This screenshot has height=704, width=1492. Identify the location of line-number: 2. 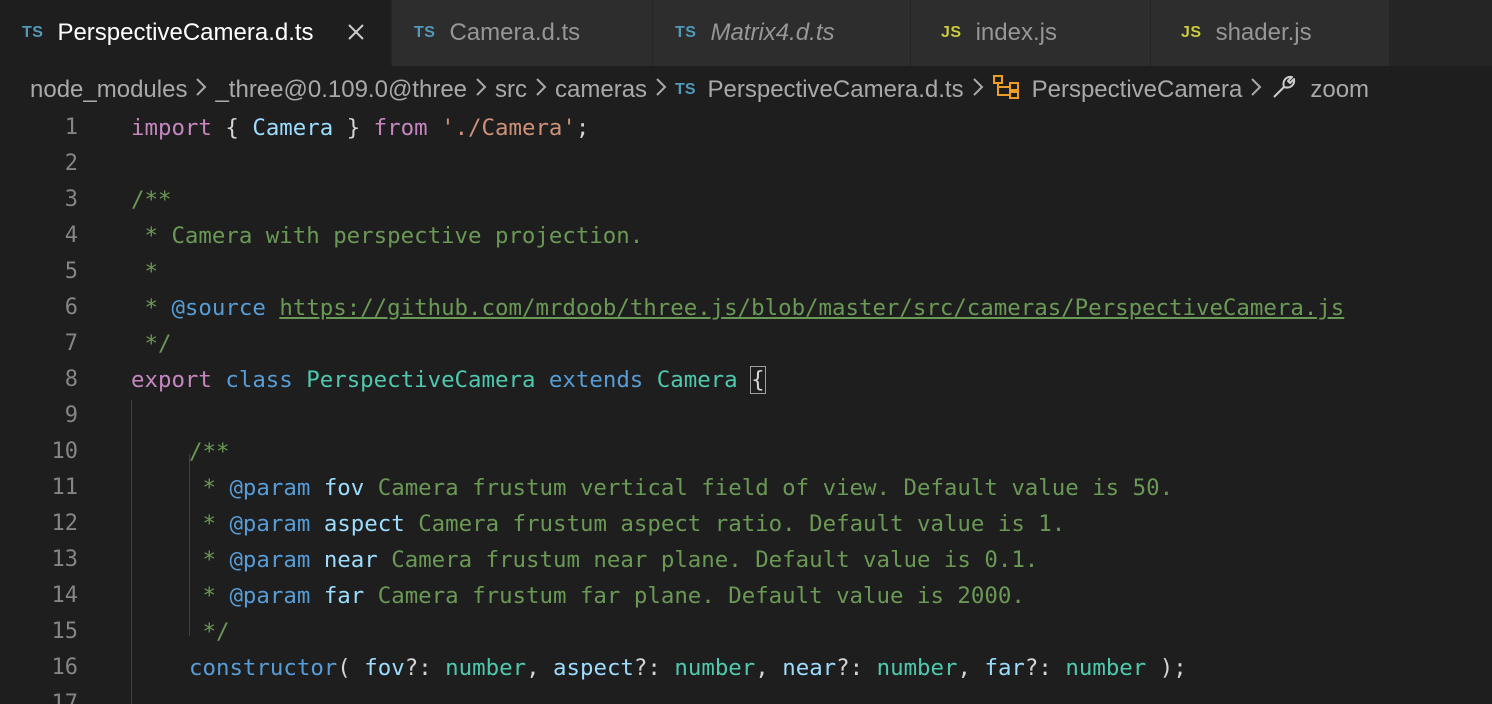
(71, 163).